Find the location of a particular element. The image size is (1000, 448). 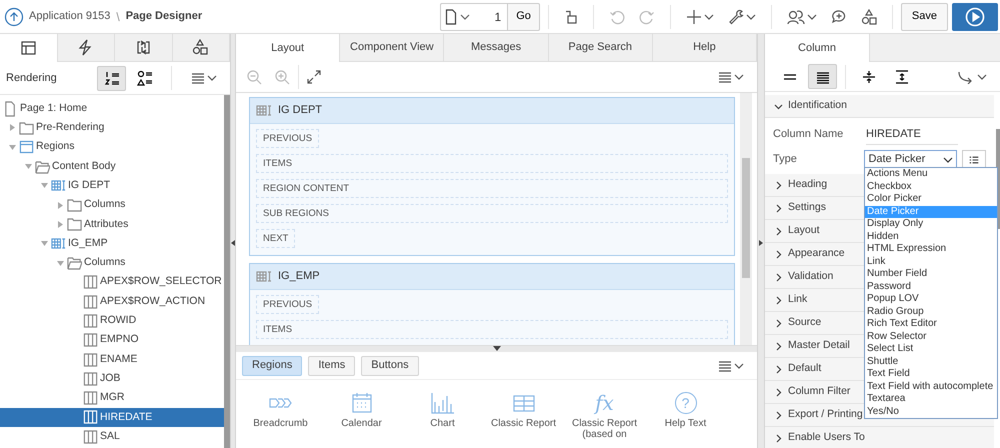

field-value: HIREDATE is located at coordinates (912, 135).